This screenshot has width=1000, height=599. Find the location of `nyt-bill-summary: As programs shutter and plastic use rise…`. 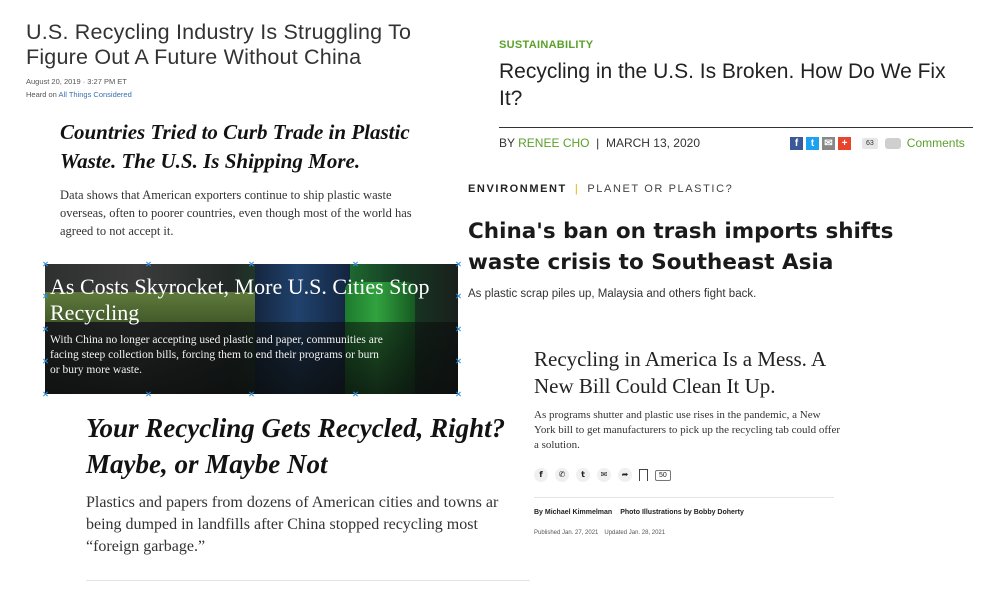

nyt-bill-summary: As programs shutter and plastic use rise… is located at coordinates (687, 430).